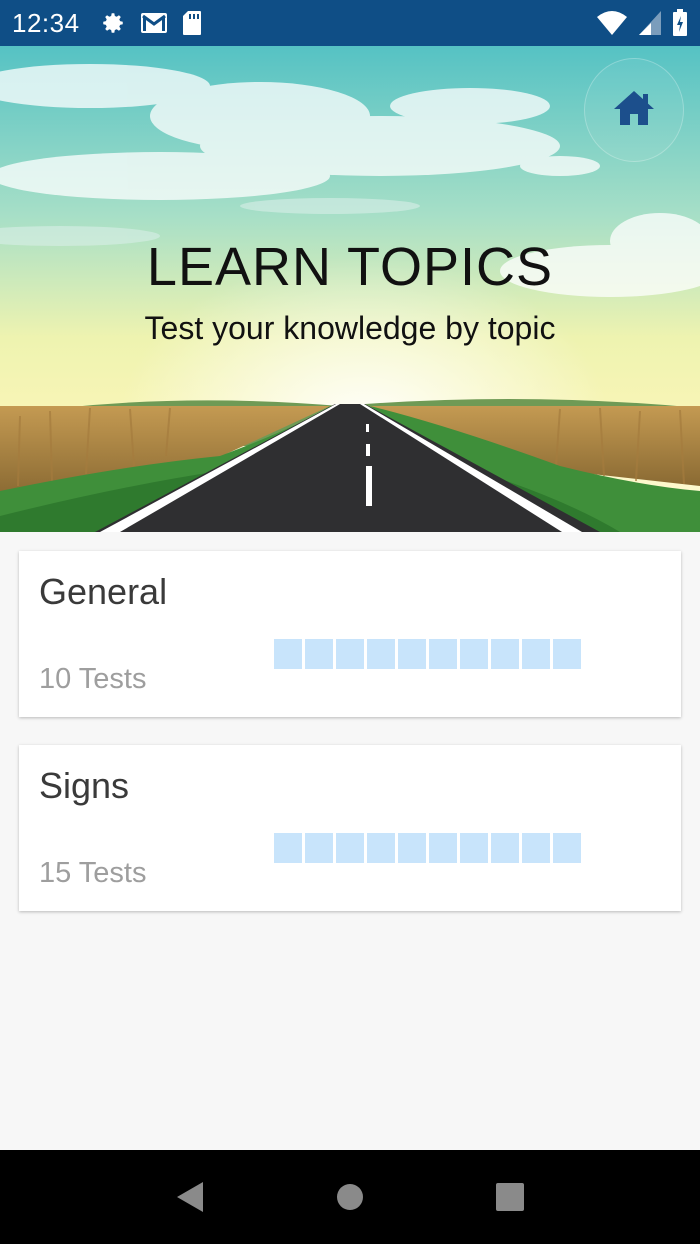 This screenshot has height=1244, width=700. What do you see at coordinates (350, 267) in the screenshot?
I see `page-title: LEARN TOPICS` at bounding box center [350, 267].